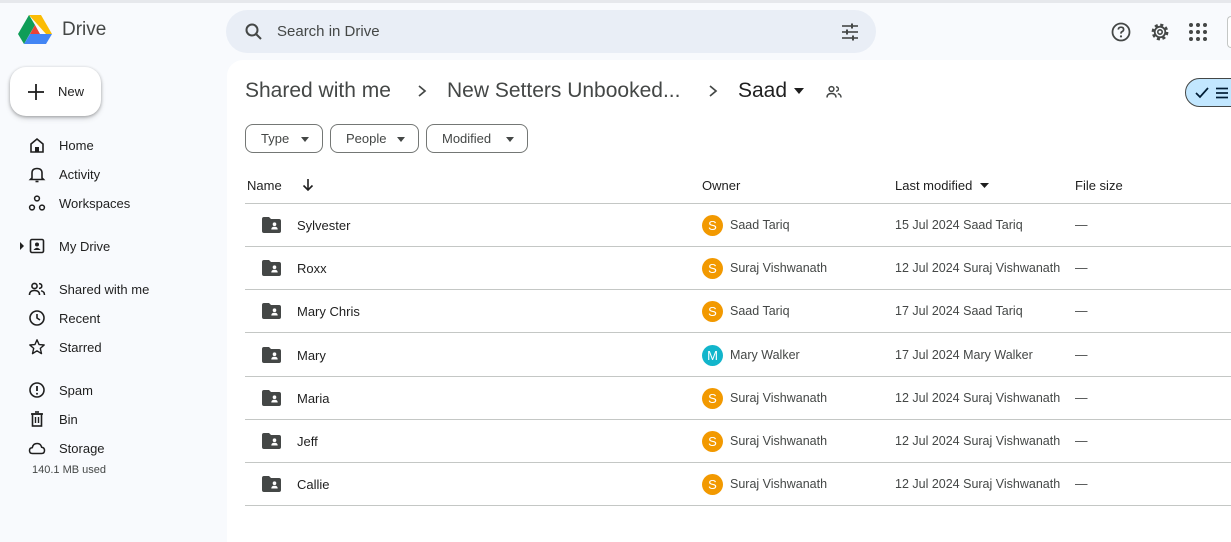  Describe the element at coordinates (254, 32) in the screenshot. I see `search-icon` at that location.